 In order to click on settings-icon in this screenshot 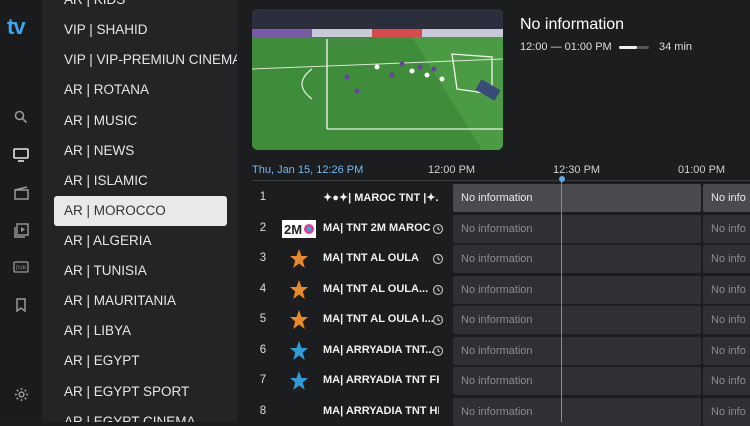, I will do `click(21, 394)`.